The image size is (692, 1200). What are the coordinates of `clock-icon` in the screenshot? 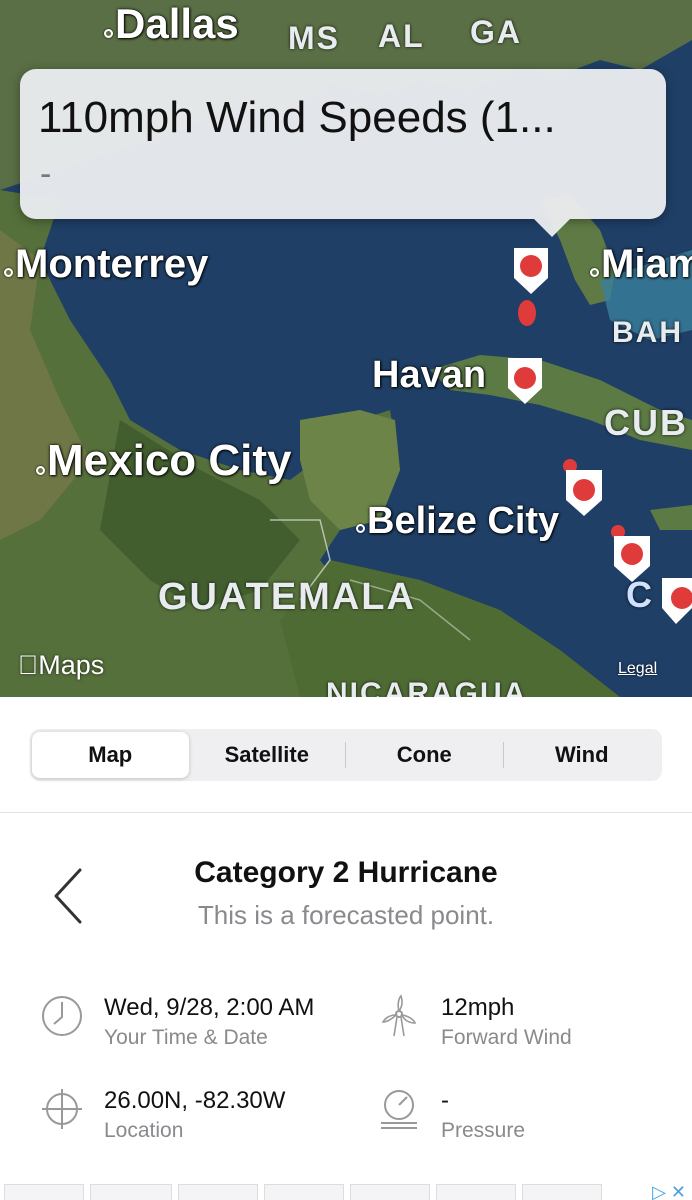 It's located at (62, 1016).